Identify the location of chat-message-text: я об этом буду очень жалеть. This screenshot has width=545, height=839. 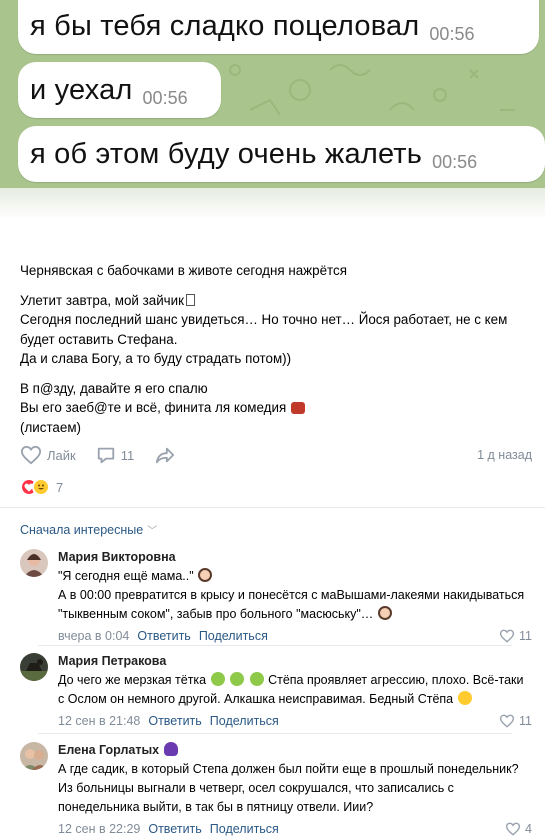
(226, 153).